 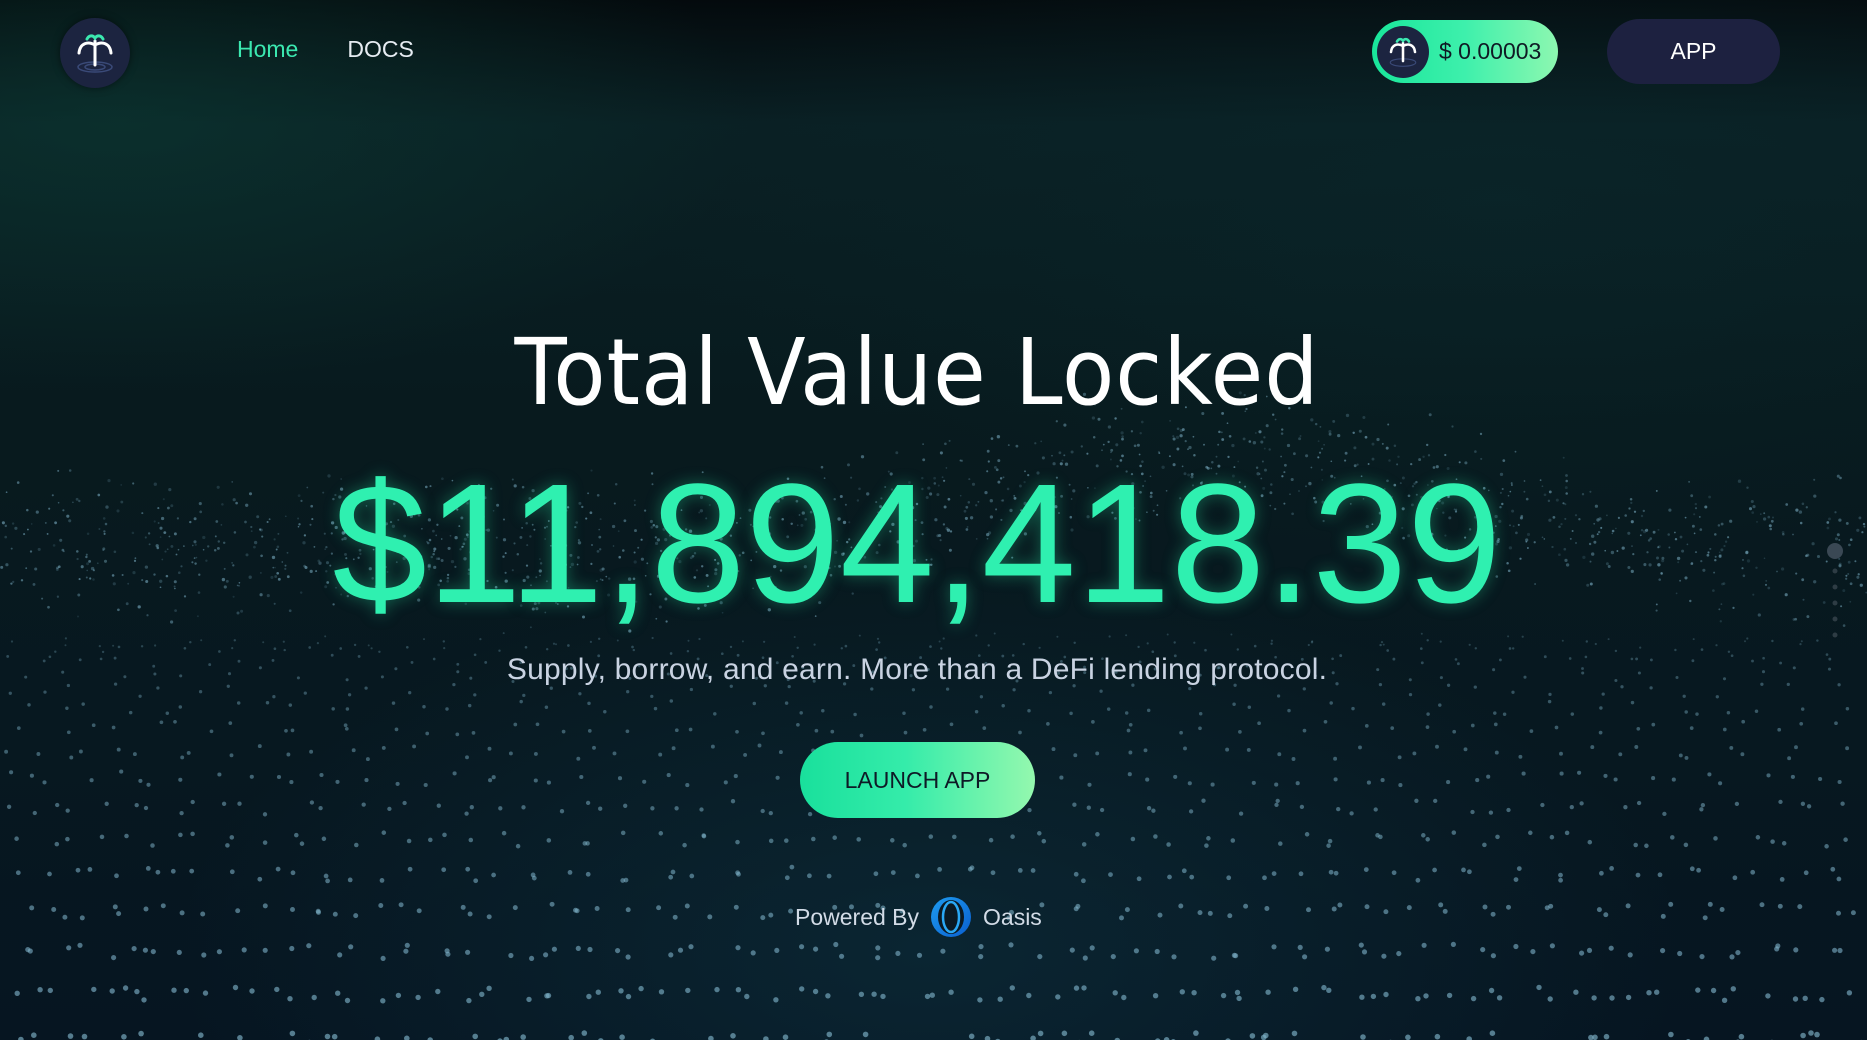 I want to click on powered-by-label: Powered By, so click(x=857, y=916).